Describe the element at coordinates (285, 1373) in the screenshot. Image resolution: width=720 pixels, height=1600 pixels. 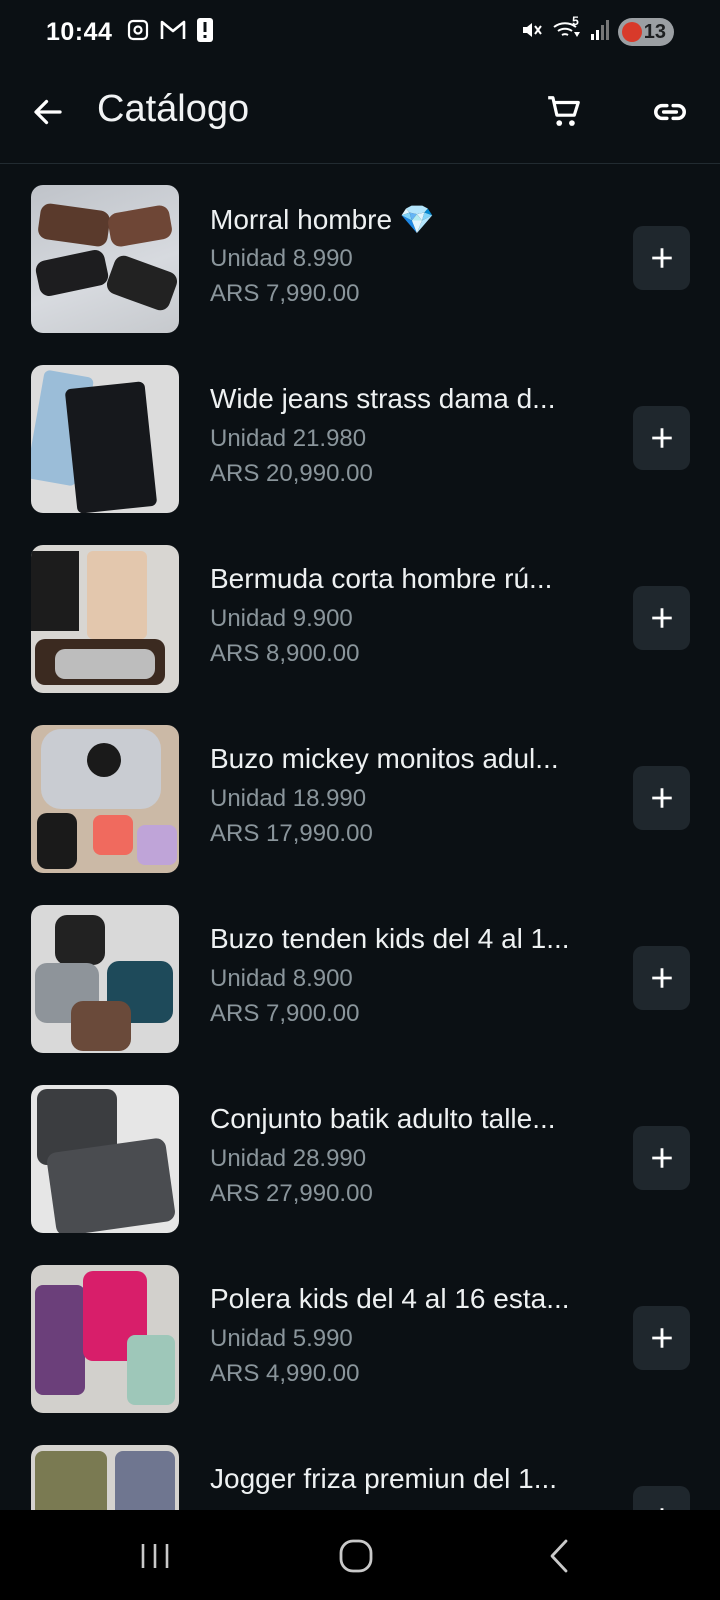
I see `product-price: ARS 4,990.00` at that location.